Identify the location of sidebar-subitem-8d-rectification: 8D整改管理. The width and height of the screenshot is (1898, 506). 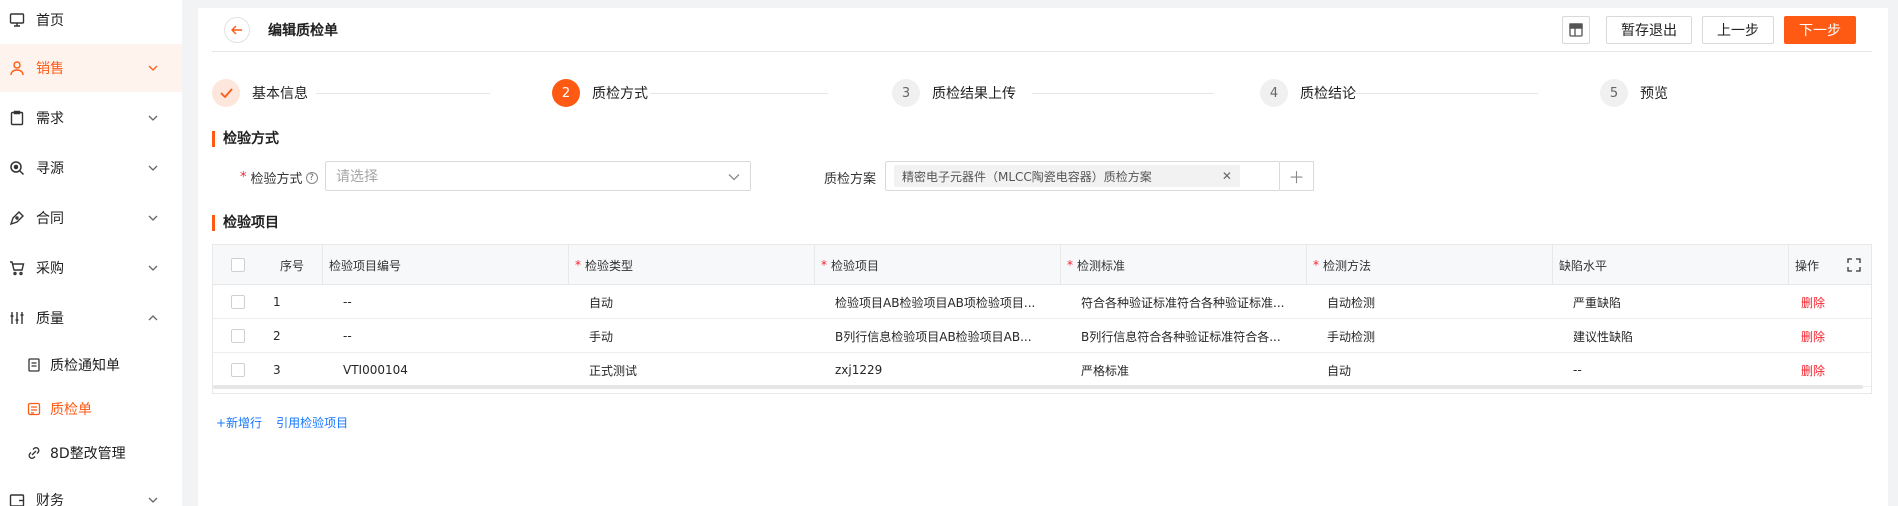
(91, 453).